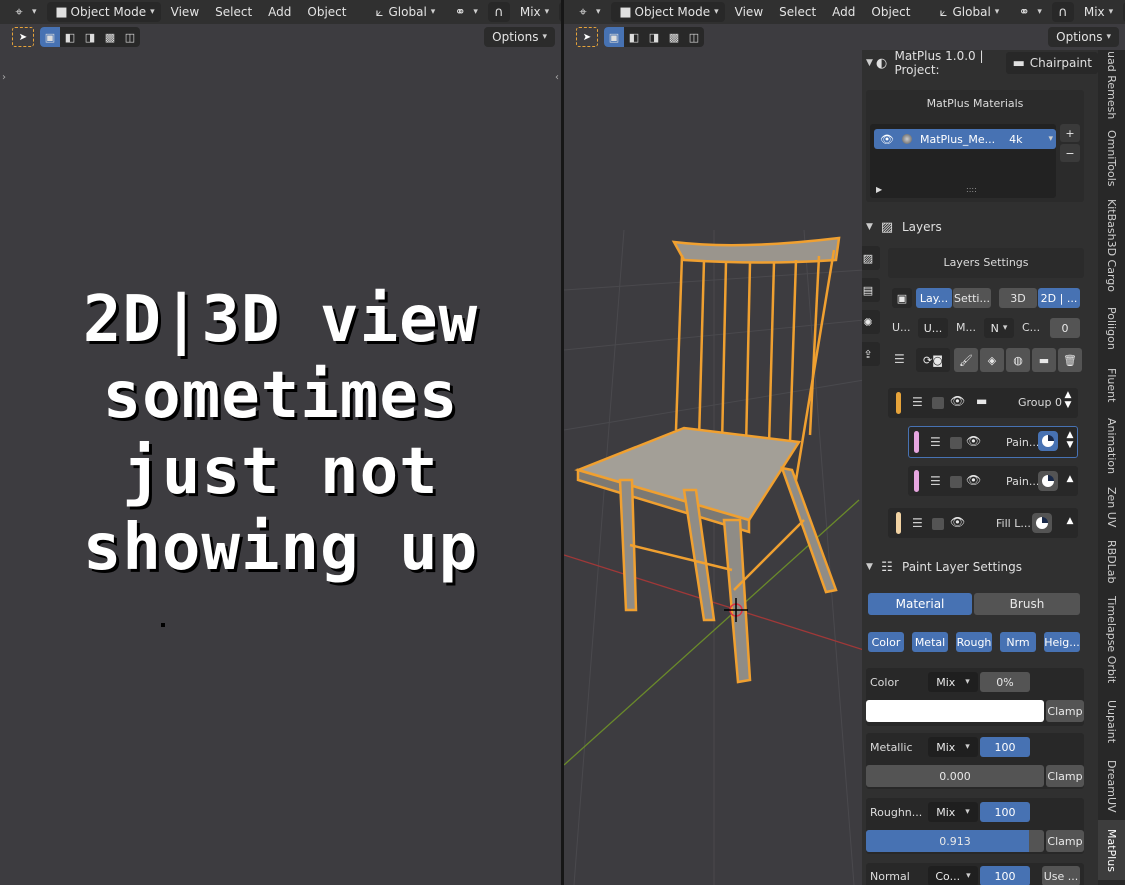 The width and height of the screenshot is (1125, 885). What do you see at coordinates (992, 360) in the screenshot?
I see `fill-bucket-icon: ◈` at bounding box center [992, 360].